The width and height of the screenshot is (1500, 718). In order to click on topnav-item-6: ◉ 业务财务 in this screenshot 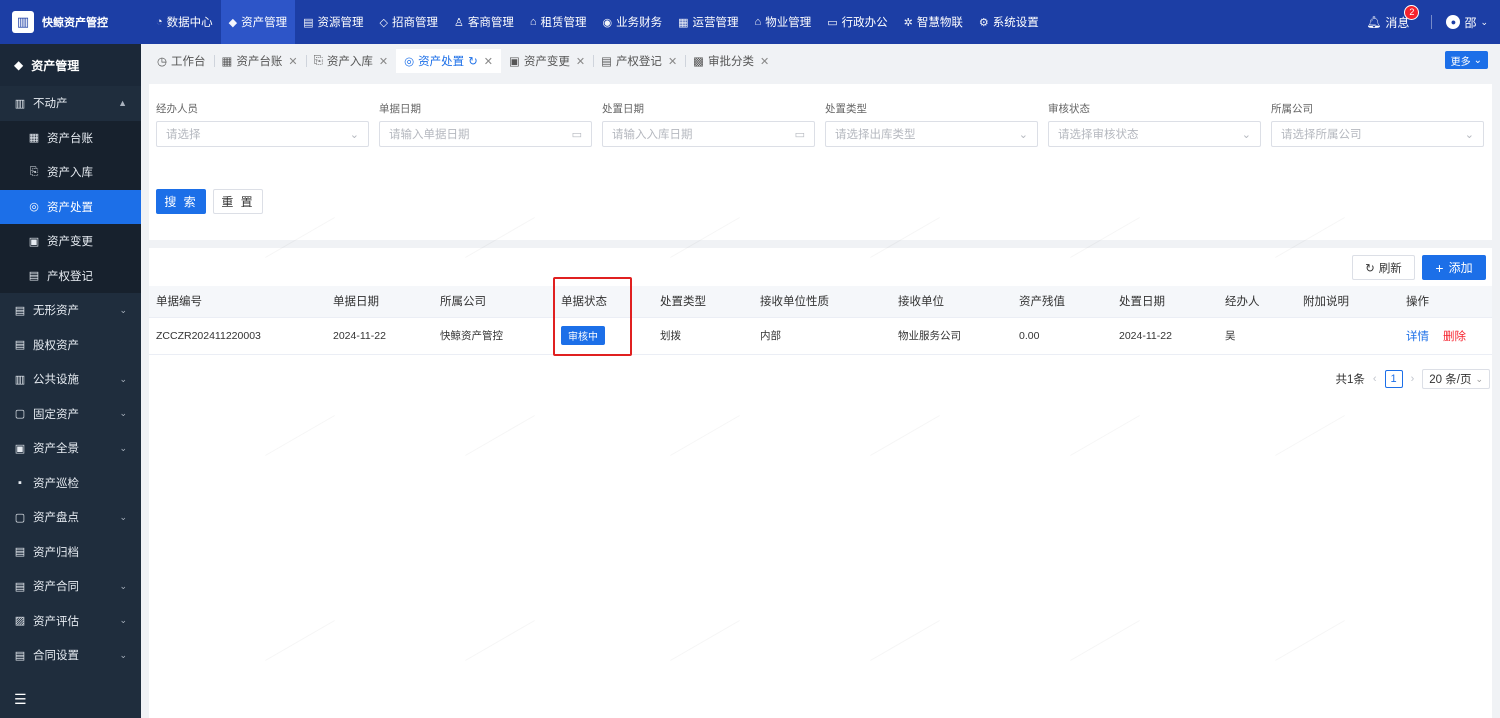, I will do `click(633, 22)`.